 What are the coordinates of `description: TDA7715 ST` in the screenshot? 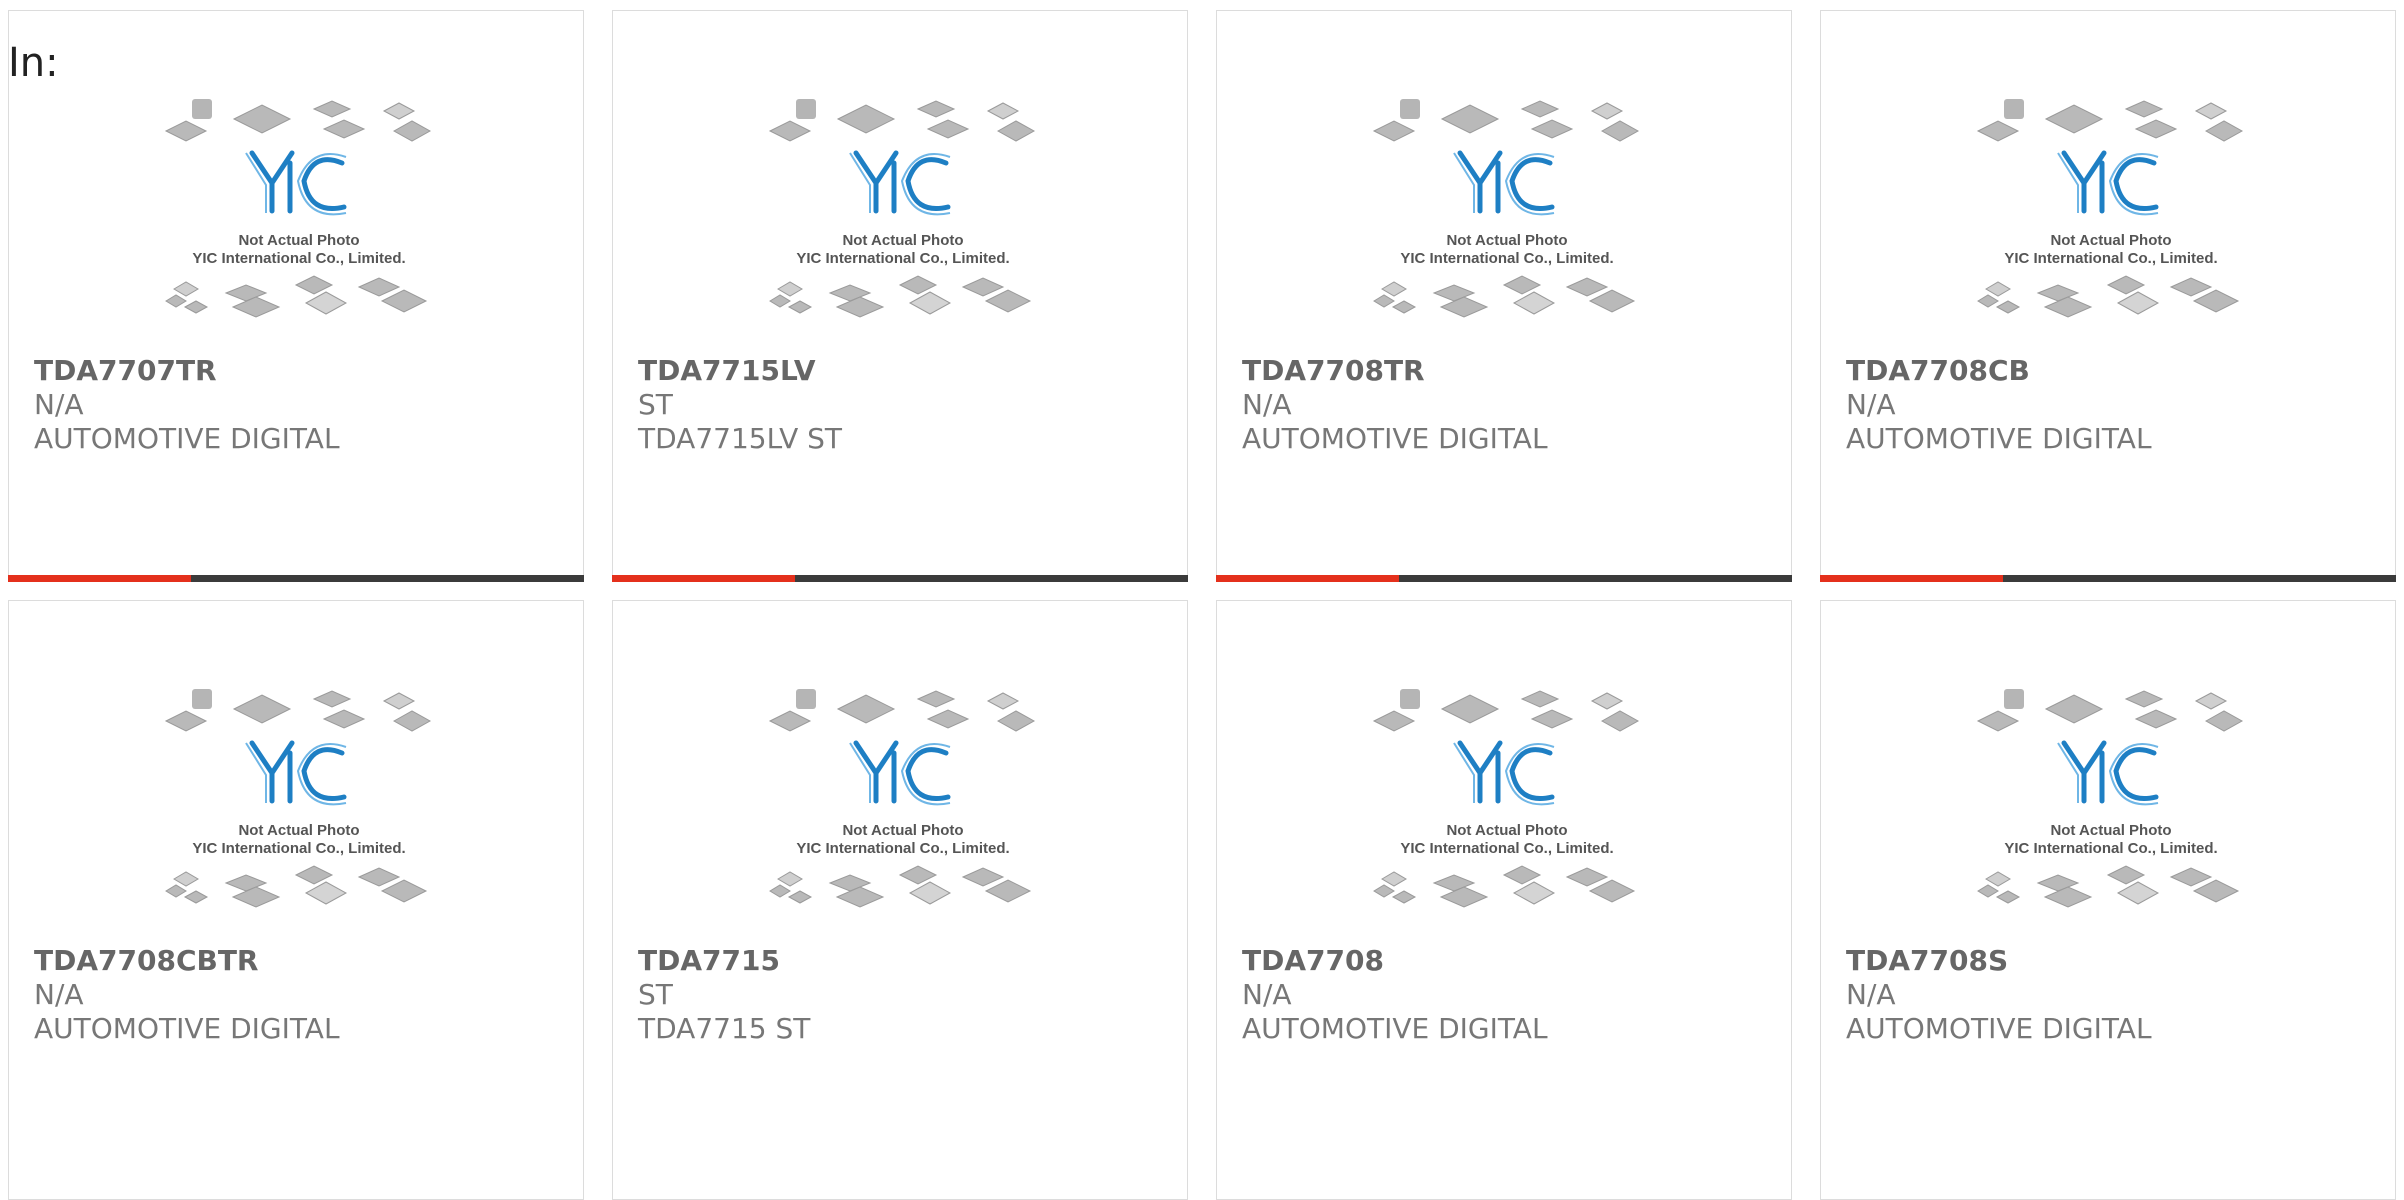 It's located at (724, 1028).